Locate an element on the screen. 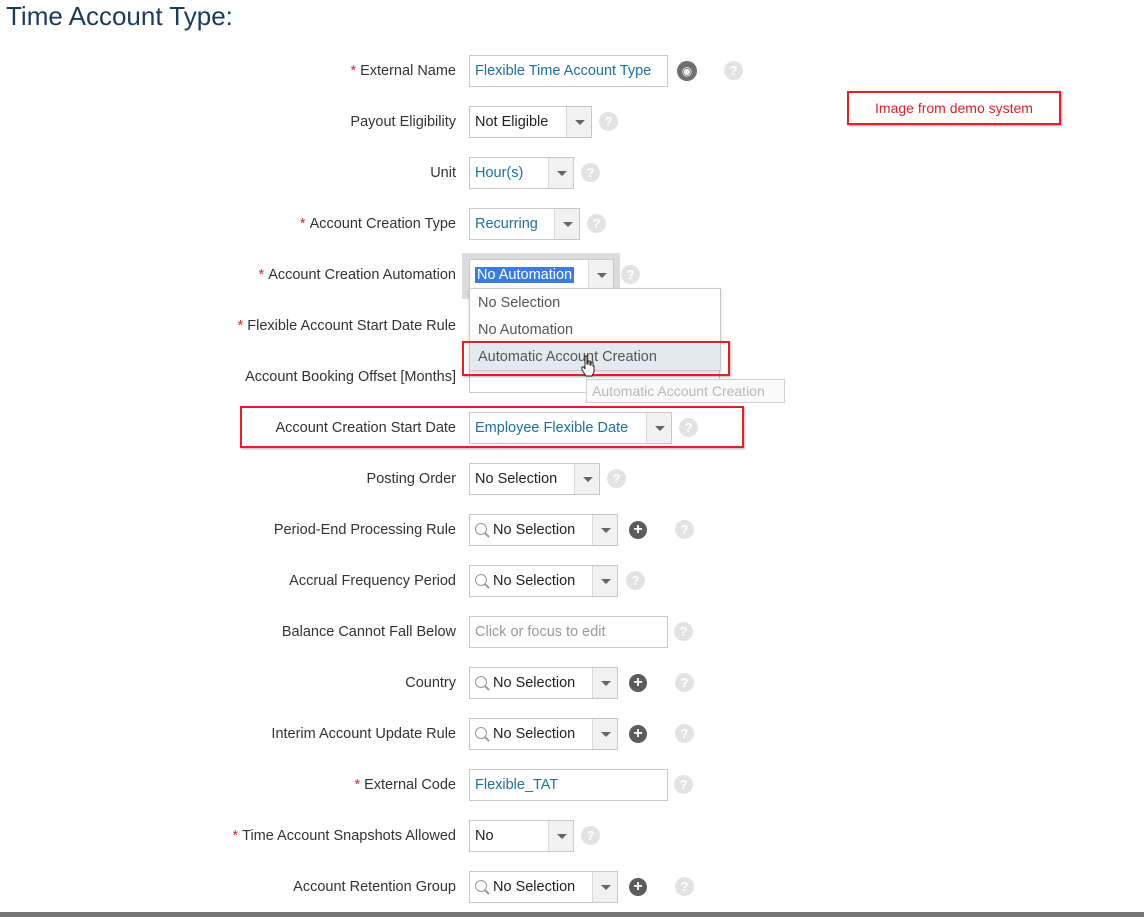 Image resolution: width=1144 pixels, height=917 pixels. payout-eligibility-label: Payout Eligibility is located at coordinates (403, 122).